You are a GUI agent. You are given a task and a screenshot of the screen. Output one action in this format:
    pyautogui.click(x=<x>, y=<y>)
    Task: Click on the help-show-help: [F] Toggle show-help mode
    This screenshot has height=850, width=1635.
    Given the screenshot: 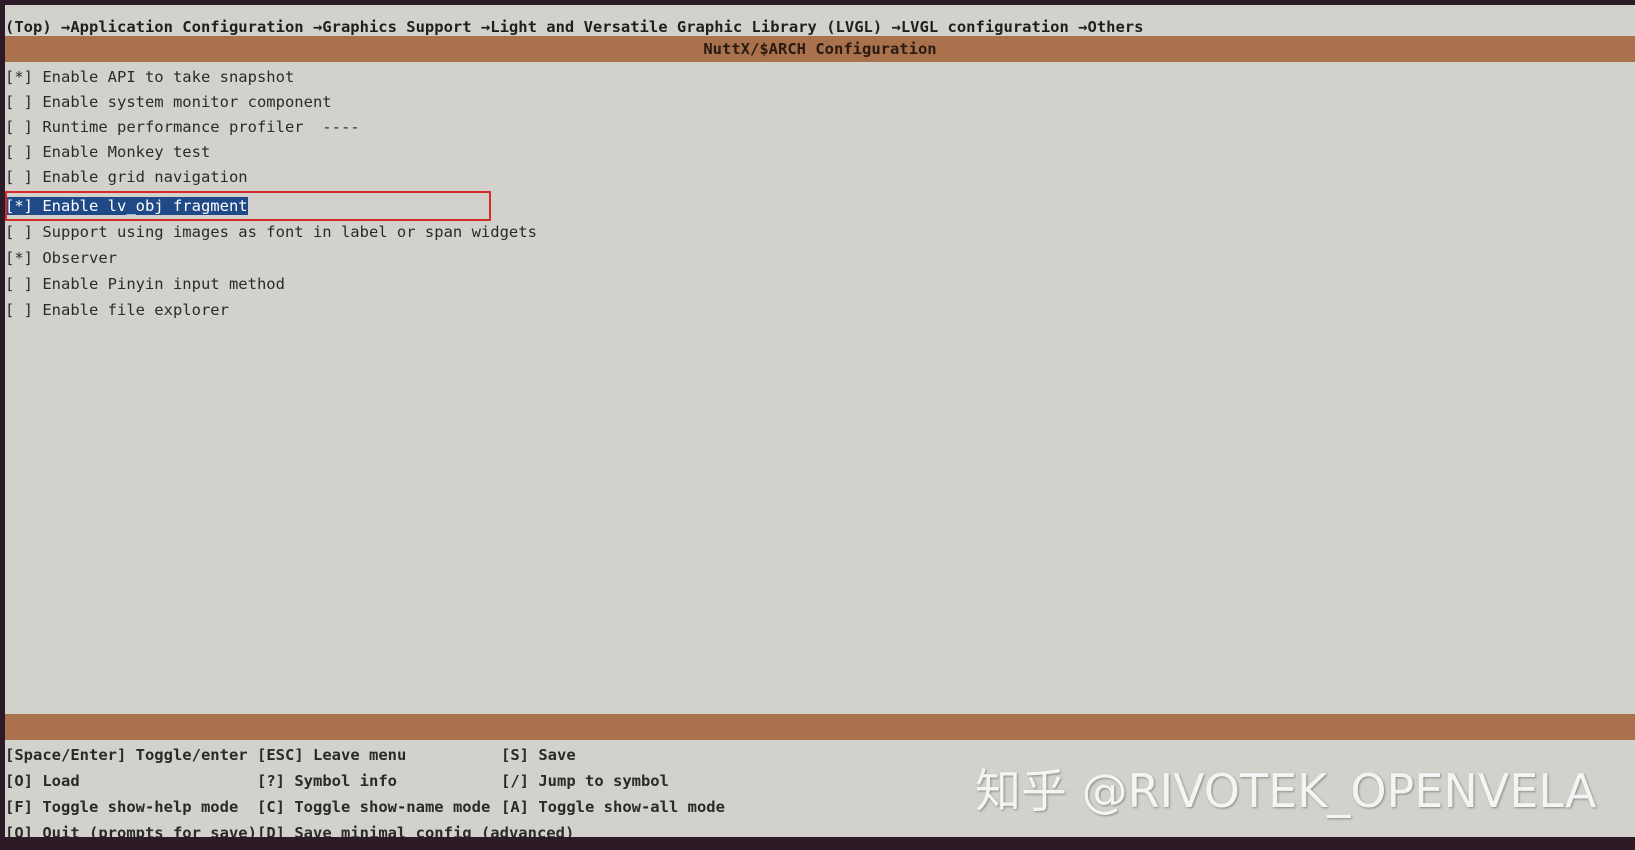 What is the action you would take?
    pyautogui.click(x=122, y=807)
    